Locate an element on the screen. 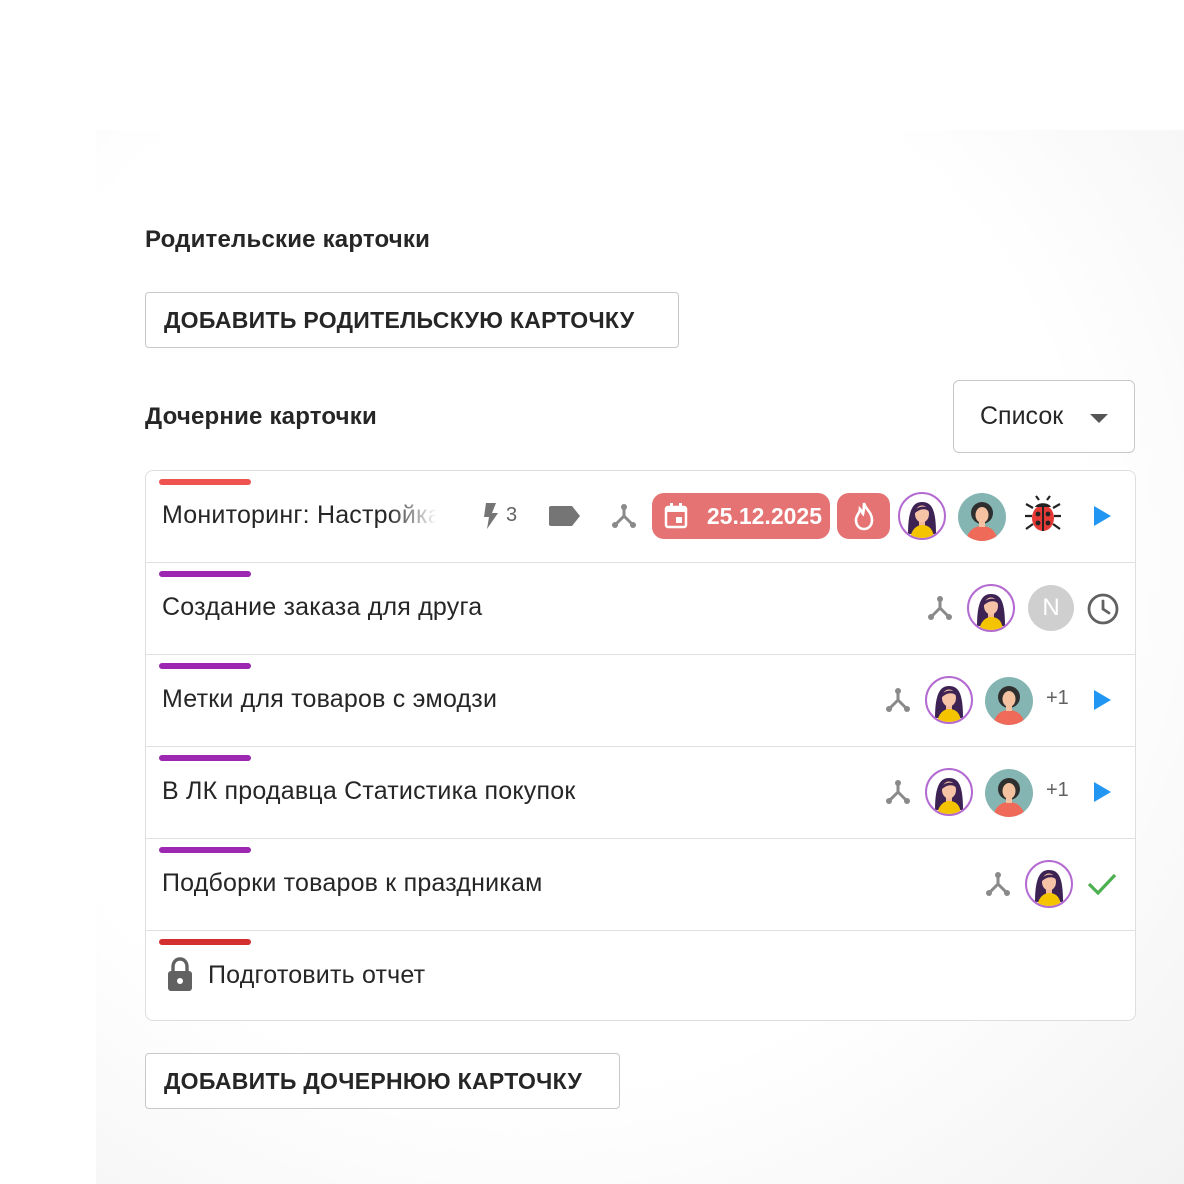 The height and width of the screenshot is (1184, 1184). child-card-row: В ЛК продавца Статистика покупок +1 is located at coordinates (640, 793).